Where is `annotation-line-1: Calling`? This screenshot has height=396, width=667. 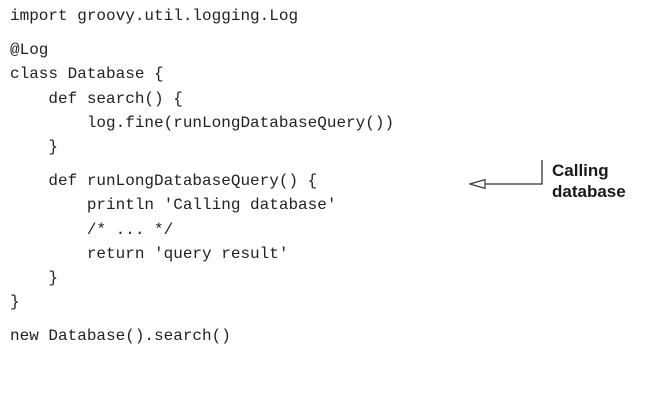 annotation-line-1: Calling is located at coordinates (580, 170).